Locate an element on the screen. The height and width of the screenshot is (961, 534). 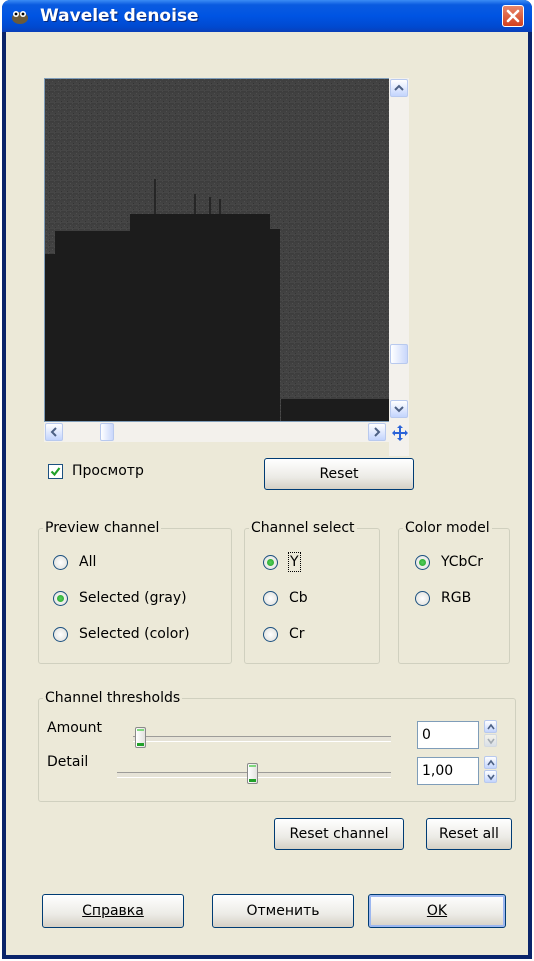
radio-color-ycbcr is located at coordinates (422, 562).